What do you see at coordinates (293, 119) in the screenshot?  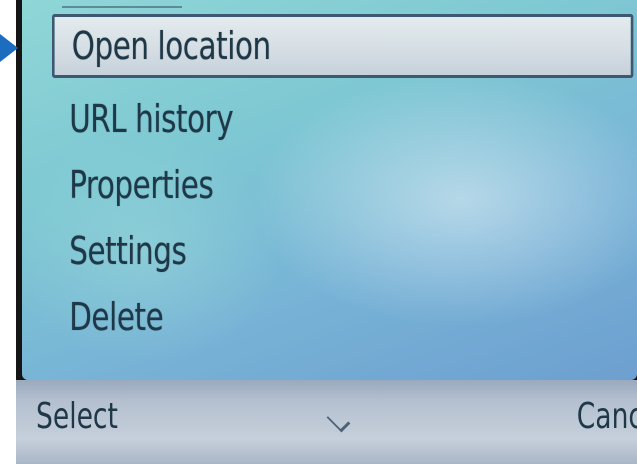 I see `menu-item-url-history: URL history` at bounding box center [293, 119].